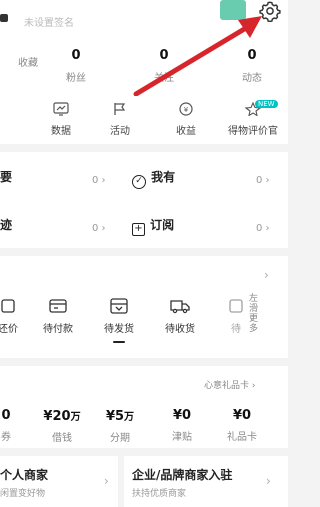  I want to click on merchant-enterprise: 企业/品牌商家入驻 扶持优质商家 ›, so click(206, 481).